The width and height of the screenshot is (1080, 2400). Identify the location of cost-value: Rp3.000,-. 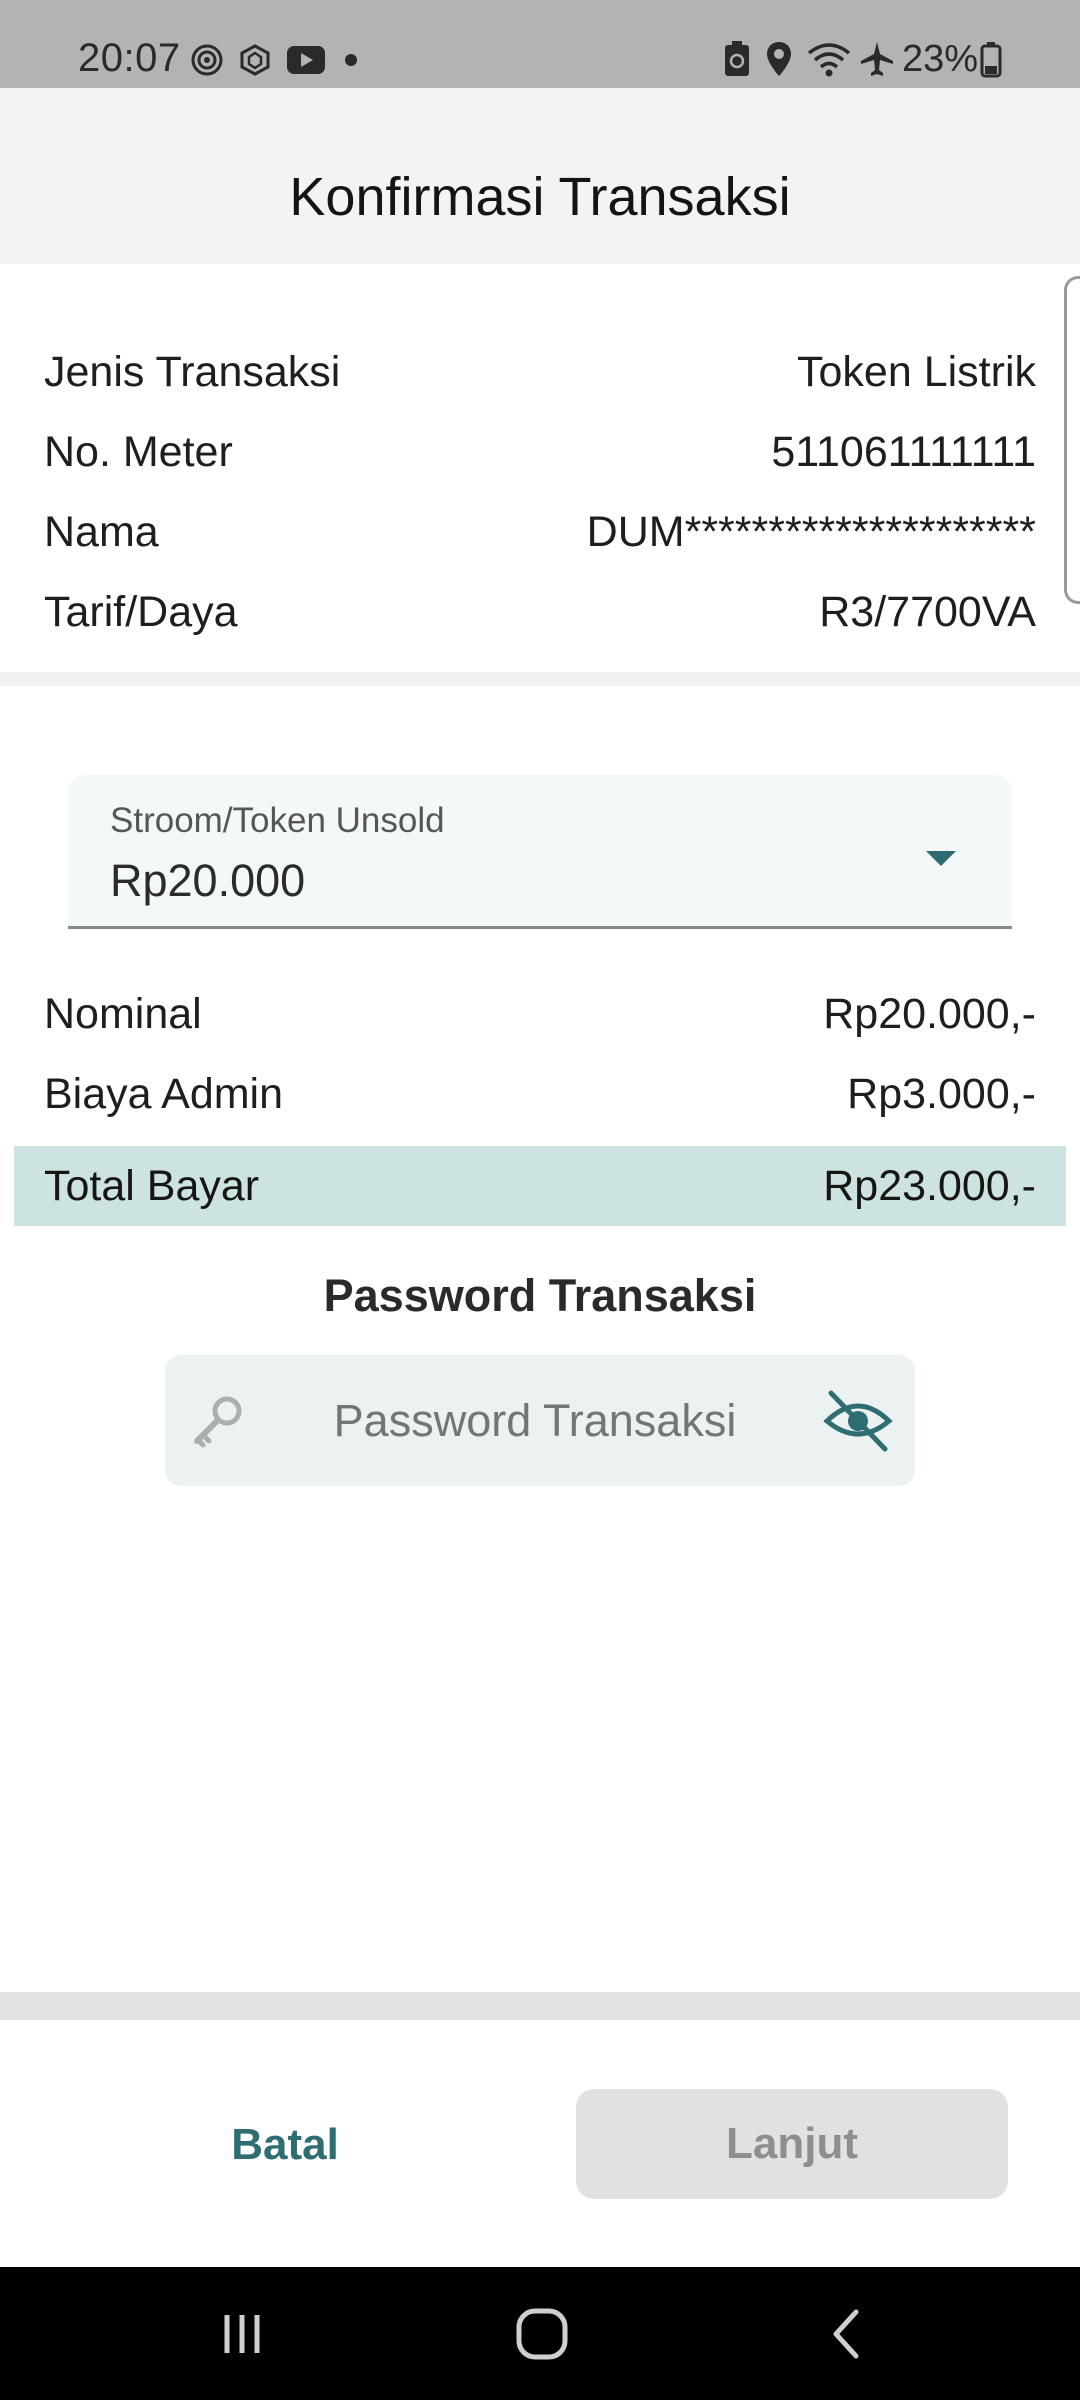
(941, 1093).